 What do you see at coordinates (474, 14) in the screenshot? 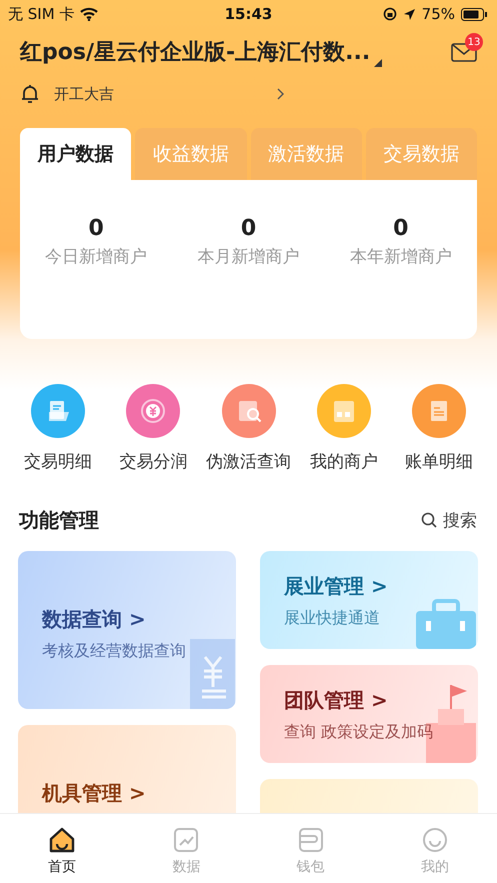
I see `battery-icon` at bounding box center [474, 14].